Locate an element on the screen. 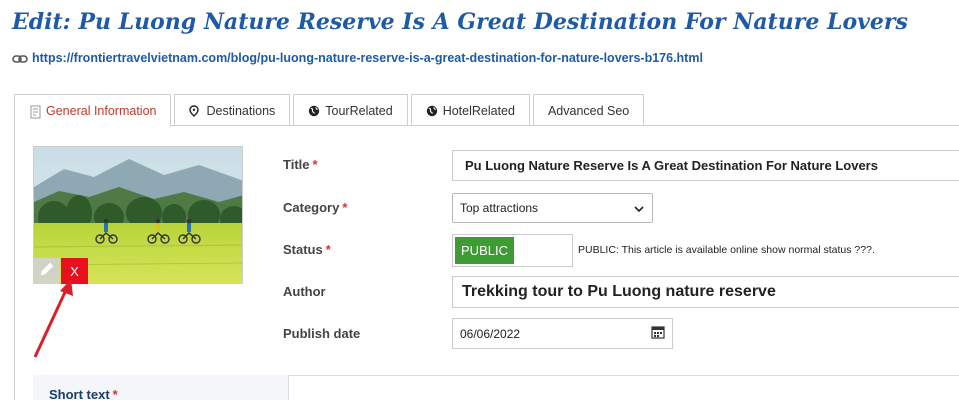 The width and height of the screenshot is (959, 400). tab-tour-related: TourRelated is located at coordinates (350, 110).